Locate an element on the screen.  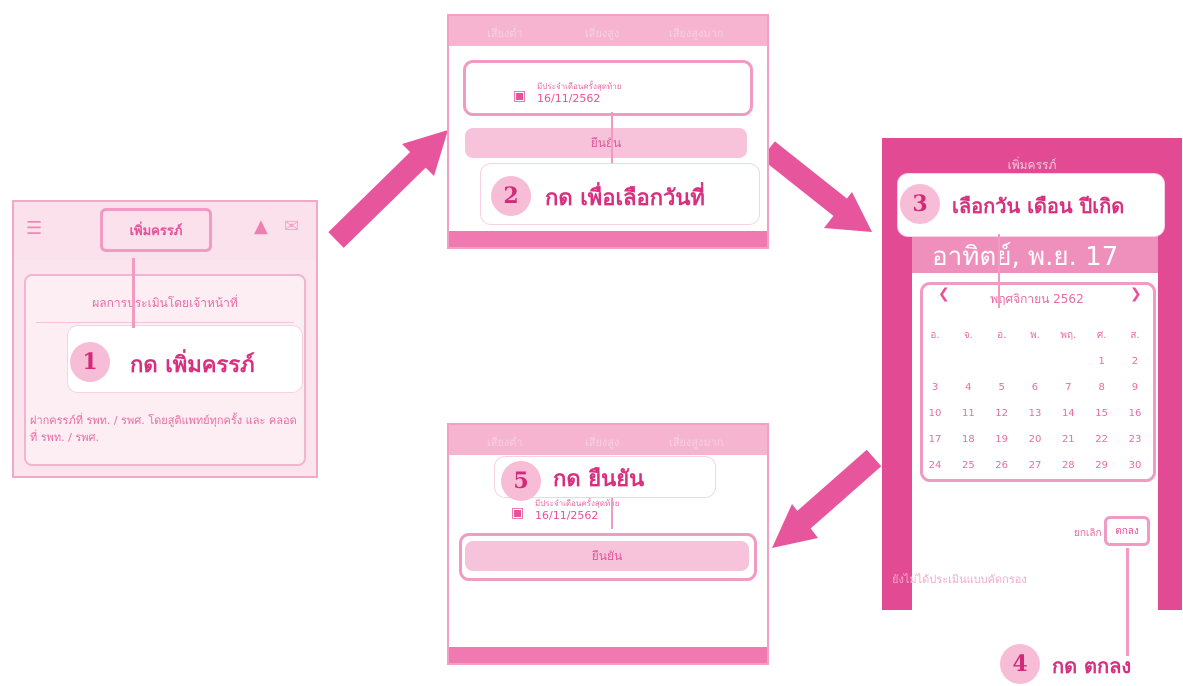
dialog-header-title: เพิ่มครรภ์ is located at coordinates (1032, 165).